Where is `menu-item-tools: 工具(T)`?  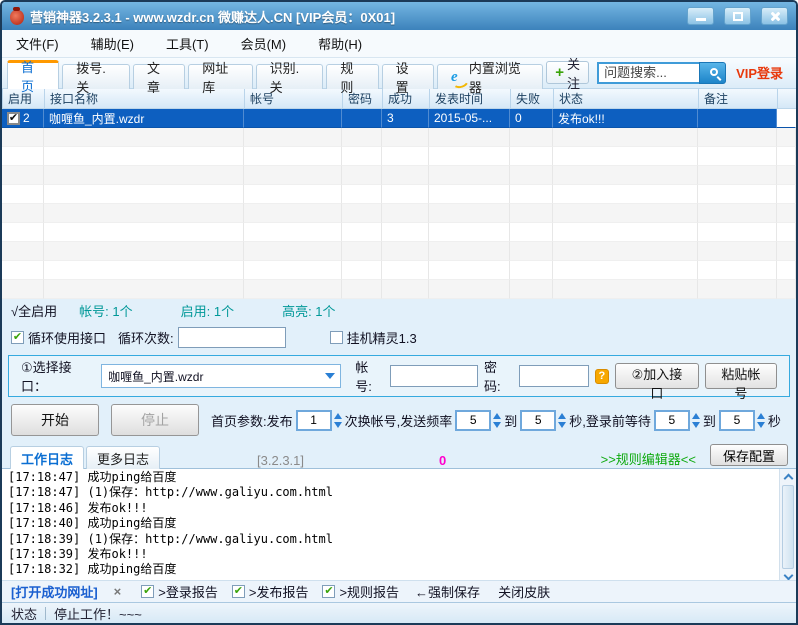
menu-item-tools: 工具(T) is located at coordinates (187, 43).